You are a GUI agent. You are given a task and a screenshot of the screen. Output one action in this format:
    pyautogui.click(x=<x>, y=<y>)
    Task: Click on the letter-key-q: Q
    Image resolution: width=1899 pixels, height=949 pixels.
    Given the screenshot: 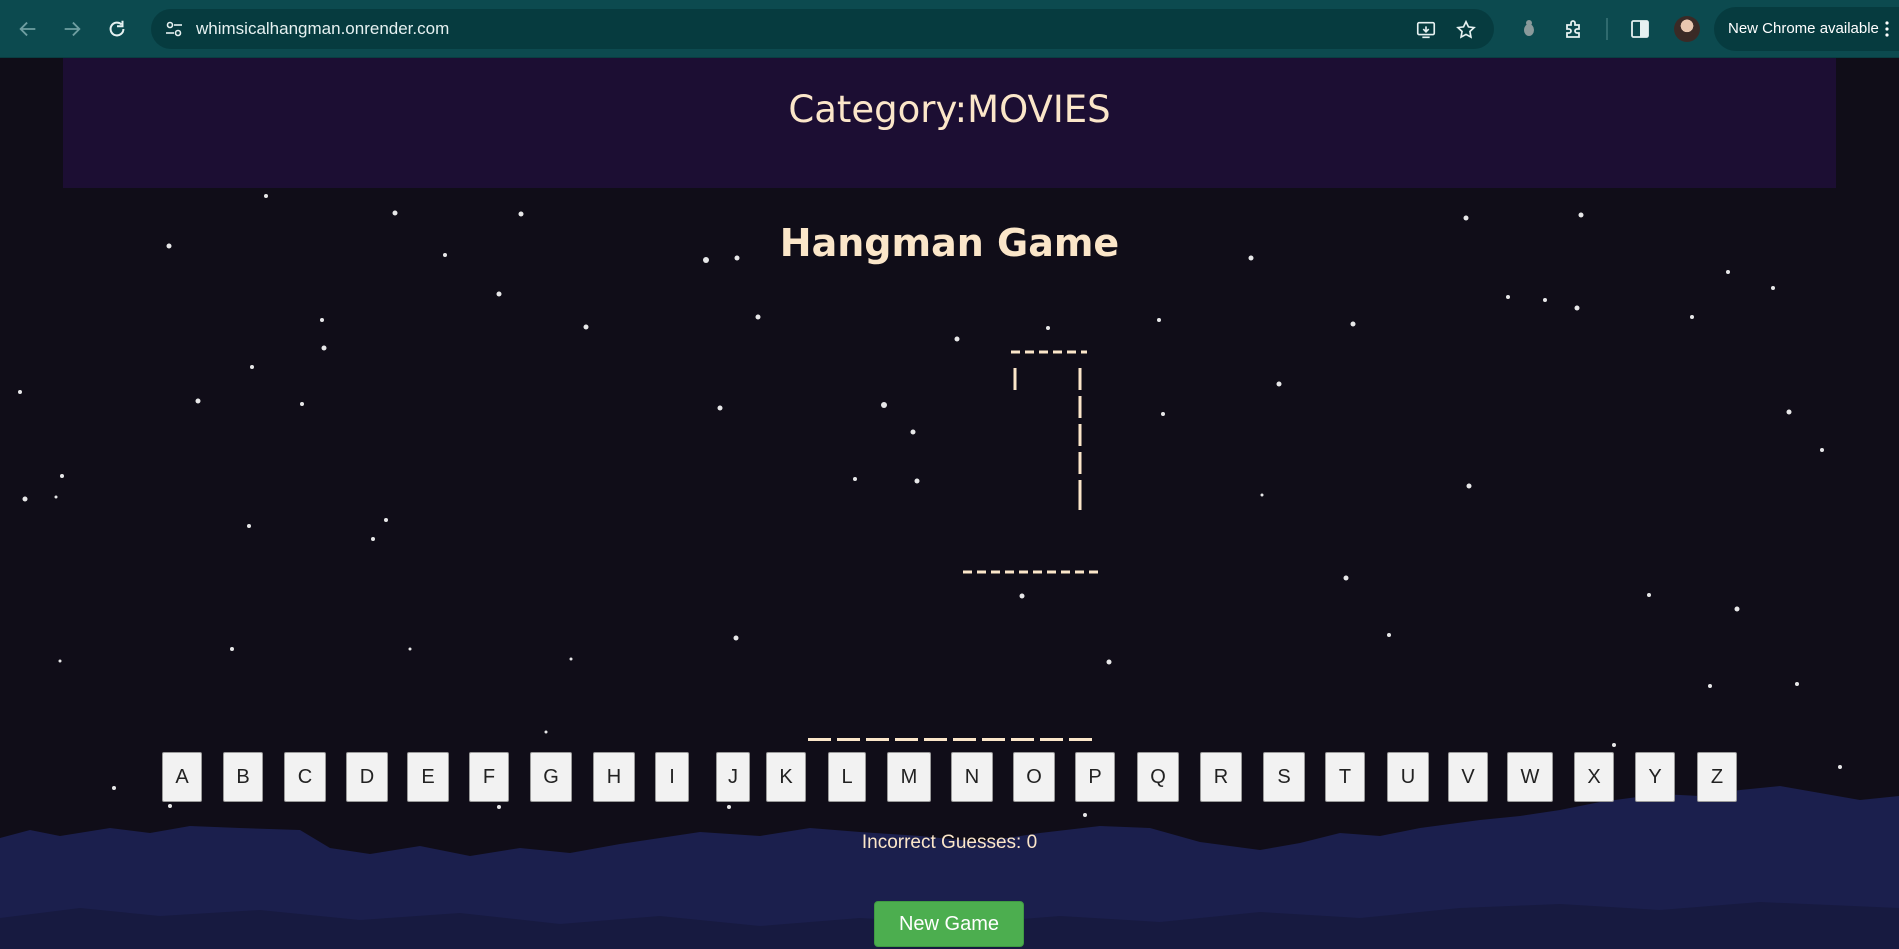 What is the action you would take?
    pyautogui.click(x=1158, y=777)
    